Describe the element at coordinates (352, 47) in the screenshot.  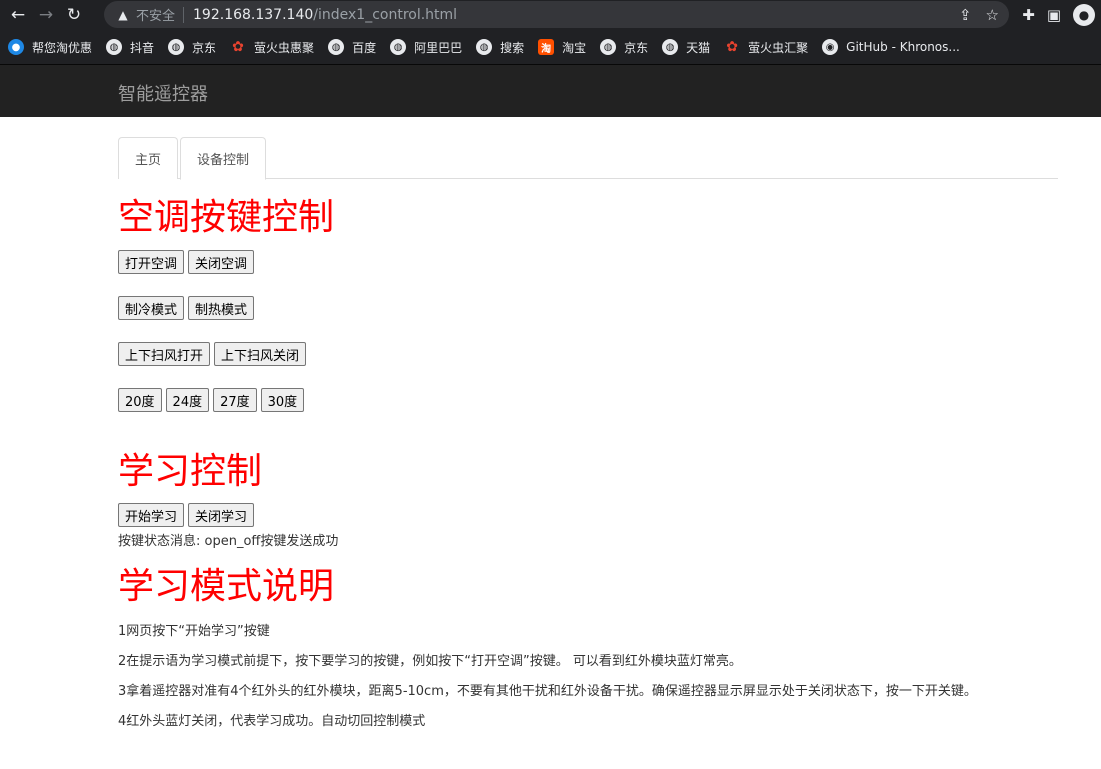
I see `bookmark-item: ◍ 百度` at that location.